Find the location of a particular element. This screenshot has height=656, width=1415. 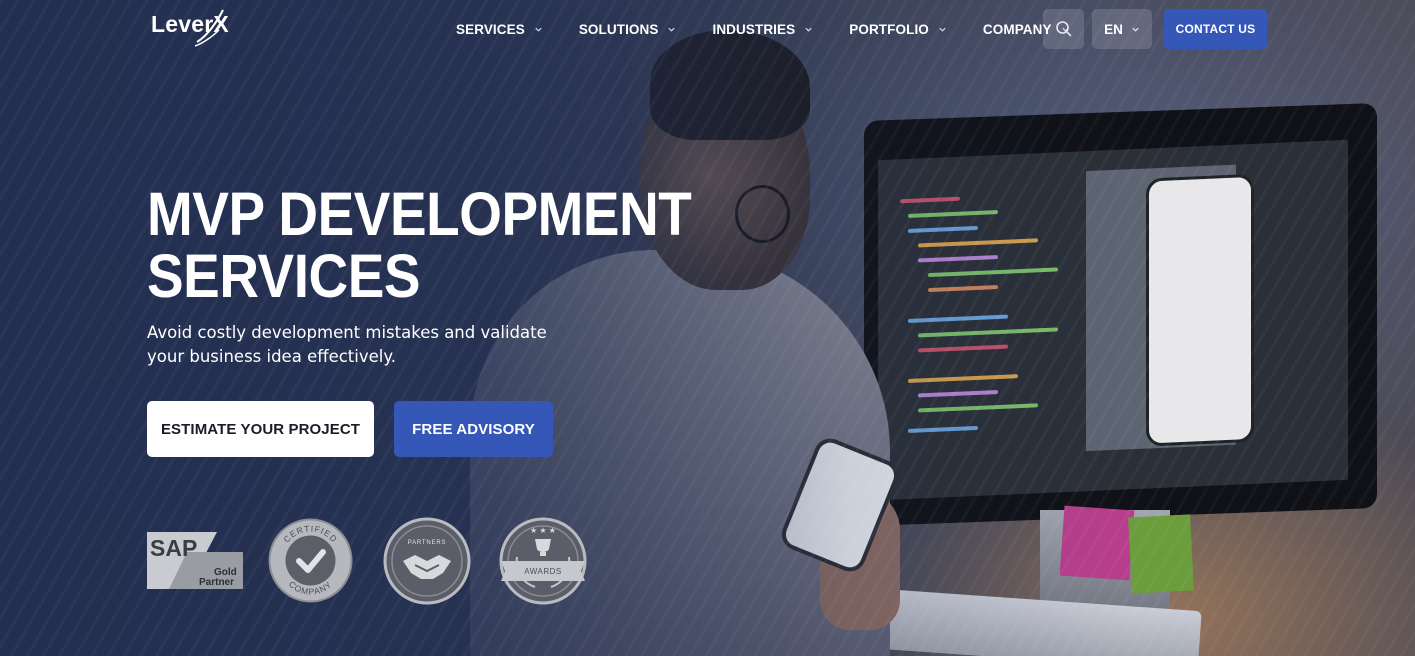

nav-solutions: SOLUTIONS is located at coordinates (628, 29).